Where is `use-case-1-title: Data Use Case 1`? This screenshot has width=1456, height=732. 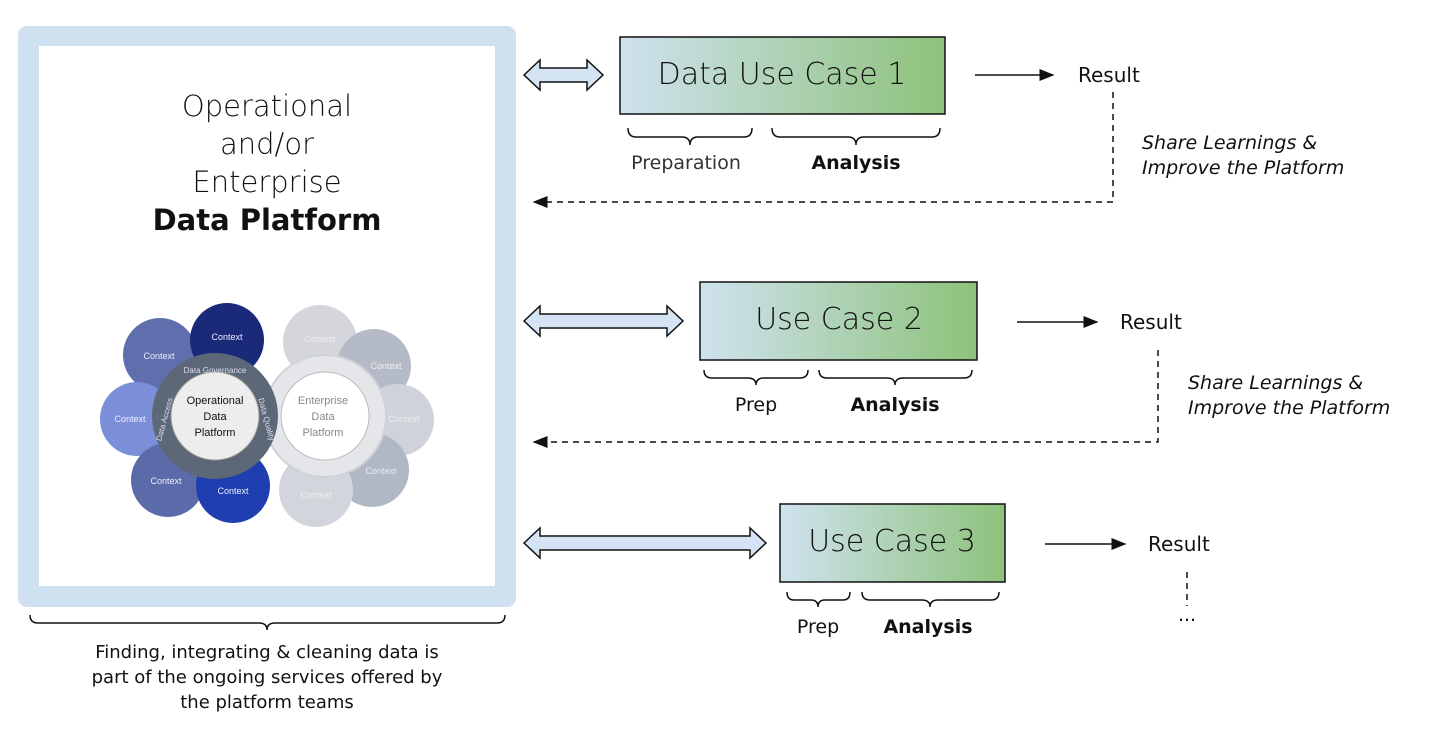
use-case-1-title: Data Use Case 1 is located at coordinates (782, 74).